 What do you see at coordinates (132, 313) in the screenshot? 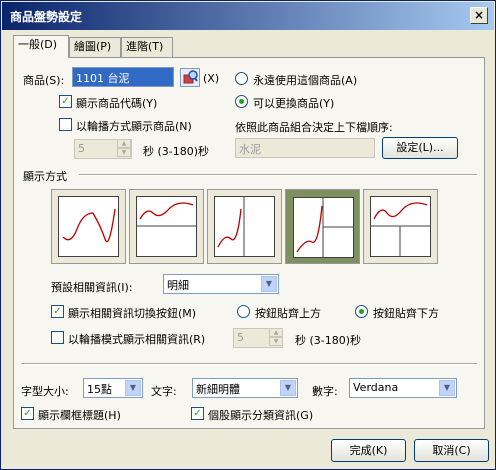
I see `show-switch-label: 顯示相關資訊切換按鈕(M)` at bounding box center [132, 313].